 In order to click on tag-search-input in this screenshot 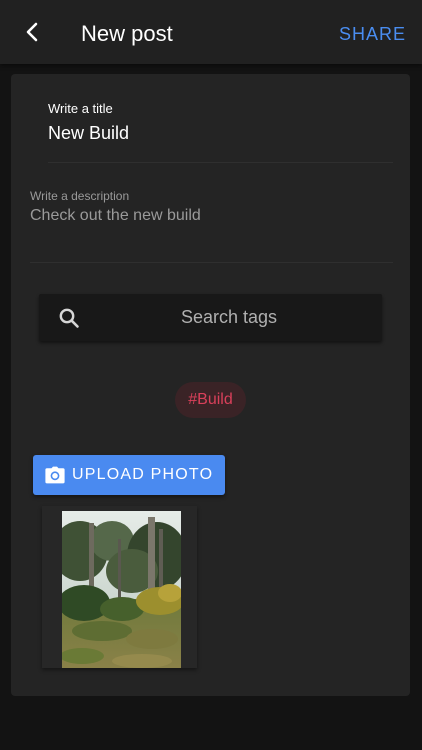, I will do `click(229, 317)`.